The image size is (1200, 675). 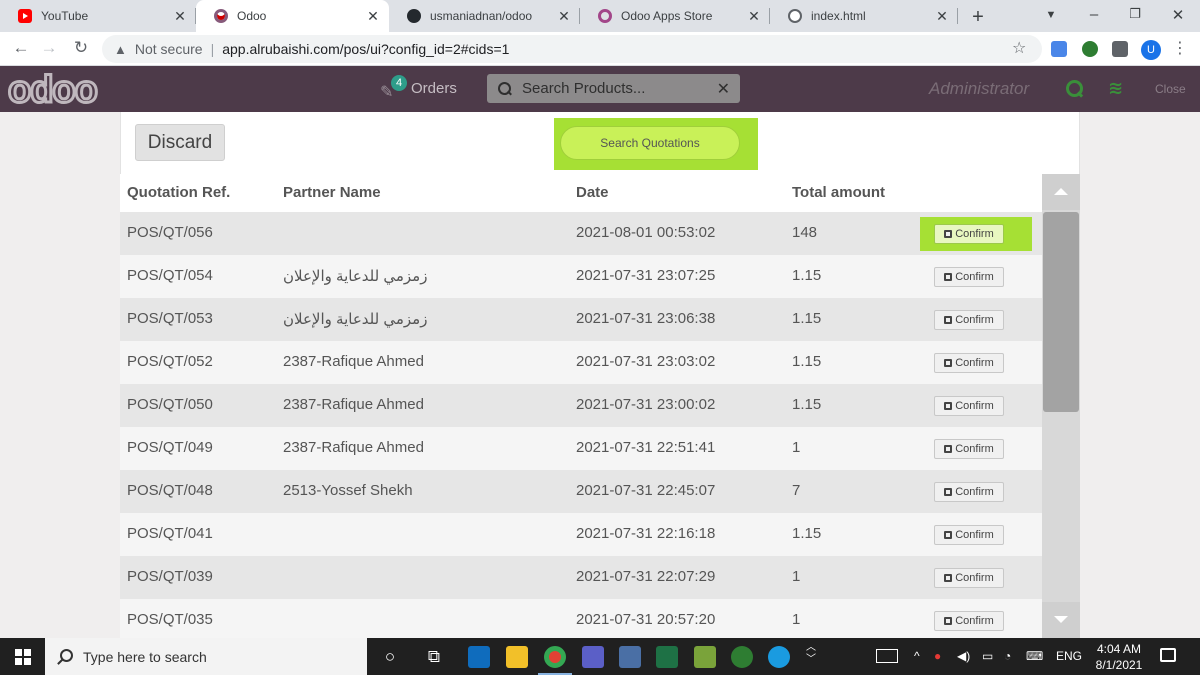 What do you see at coordinates (675, 16) in the screenshot?
I see `tab-odoo-apps: Odoo Apps Store ✕` at bounding box center [675, 16].